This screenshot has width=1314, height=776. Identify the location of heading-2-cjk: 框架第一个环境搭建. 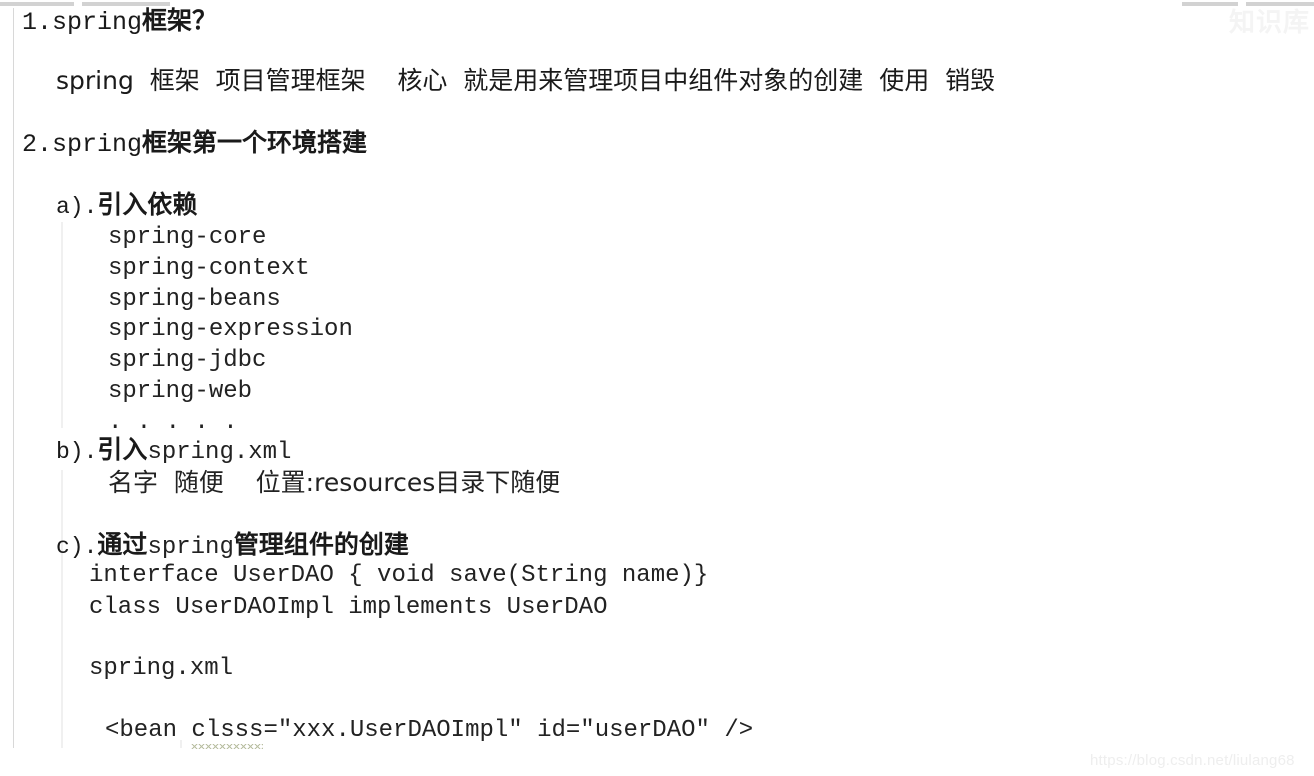
(255, 142).